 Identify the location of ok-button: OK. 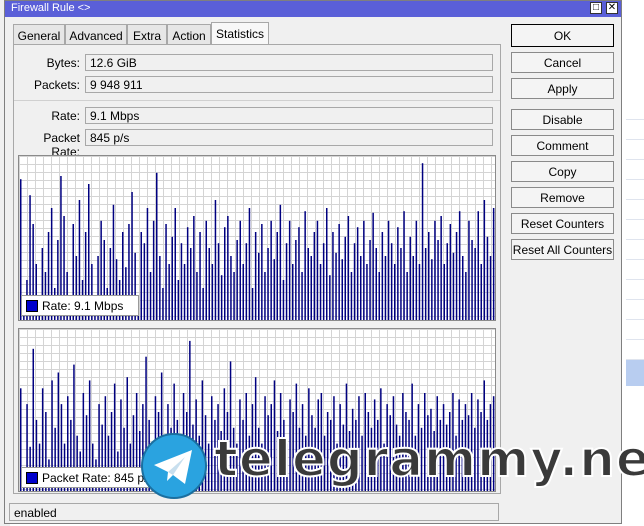
(562, 35).